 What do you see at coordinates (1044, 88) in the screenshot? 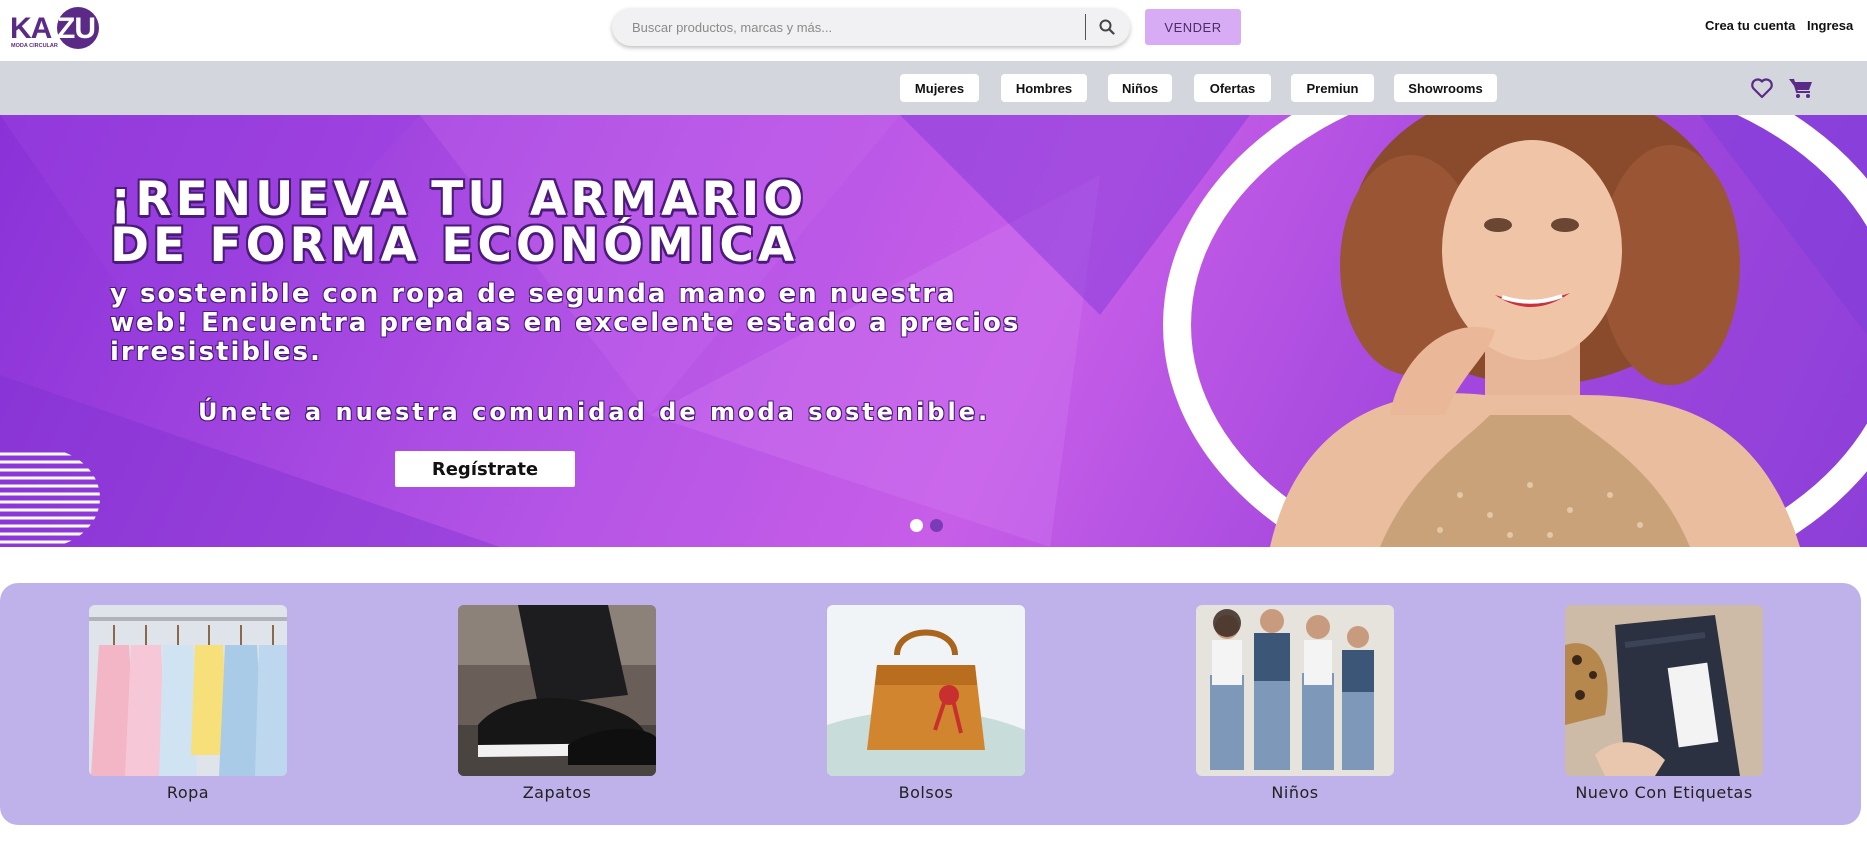
I see `nav-item-hombres: Hombres` at bounding box center [1044, 88].